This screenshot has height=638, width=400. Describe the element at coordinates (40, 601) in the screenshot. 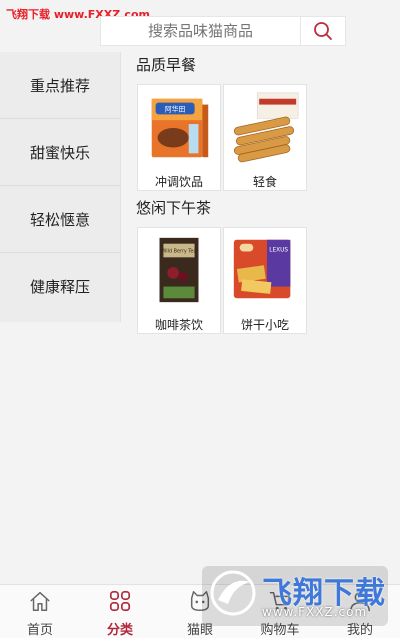

I see `home-icon` at that location.